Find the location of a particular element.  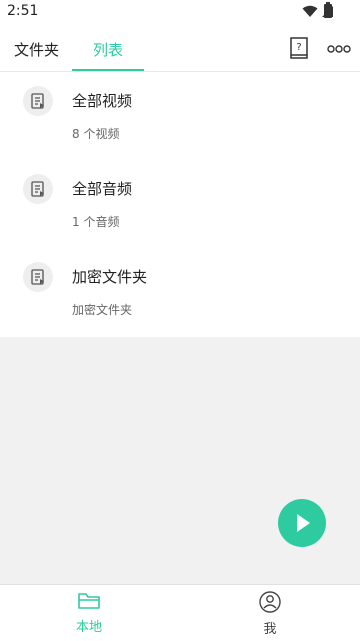

nav-label: 我 is located at coordinates (270, 629).